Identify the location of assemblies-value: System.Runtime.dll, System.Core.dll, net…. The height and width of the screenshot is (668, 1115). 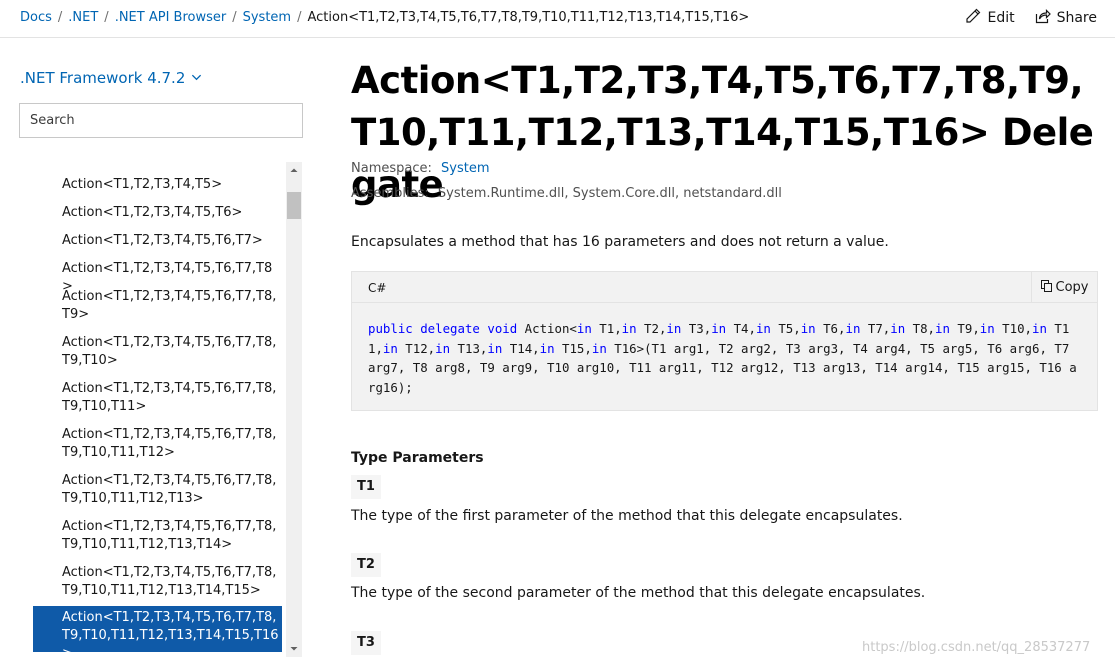
(609, 193).